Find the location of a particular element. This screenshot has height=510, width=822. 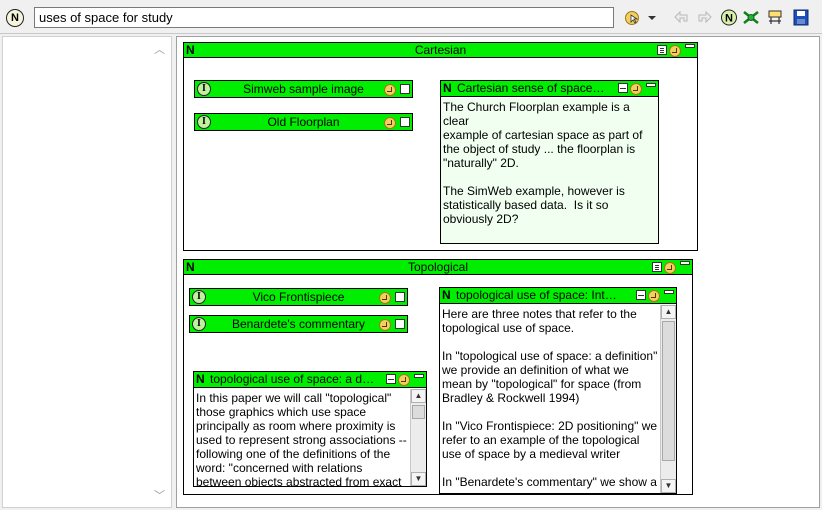

container-header: N Cartesian is located at coordinates (440, 50).